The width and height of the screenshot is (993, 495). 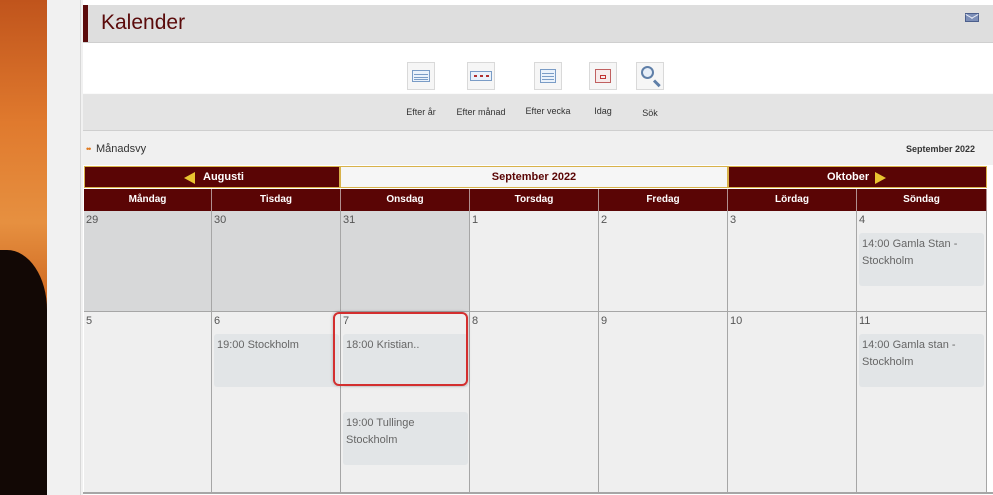 I want to click on background-photo, so click(x=23, y=247).